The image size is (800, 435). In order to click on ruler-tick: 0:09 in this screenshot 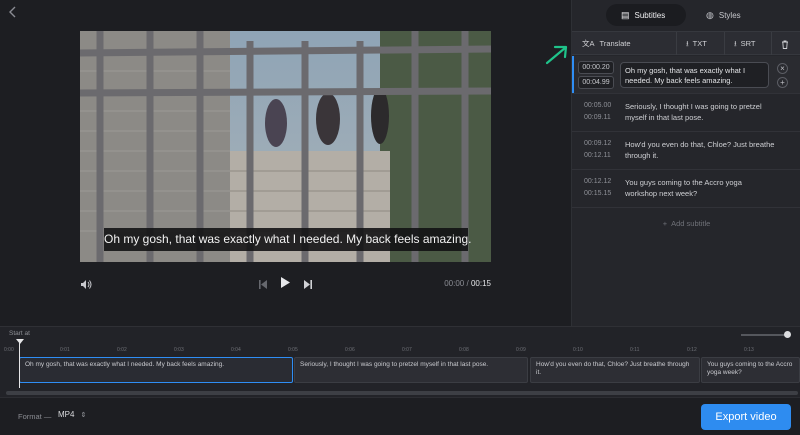, I will do `click(521, 350)`.